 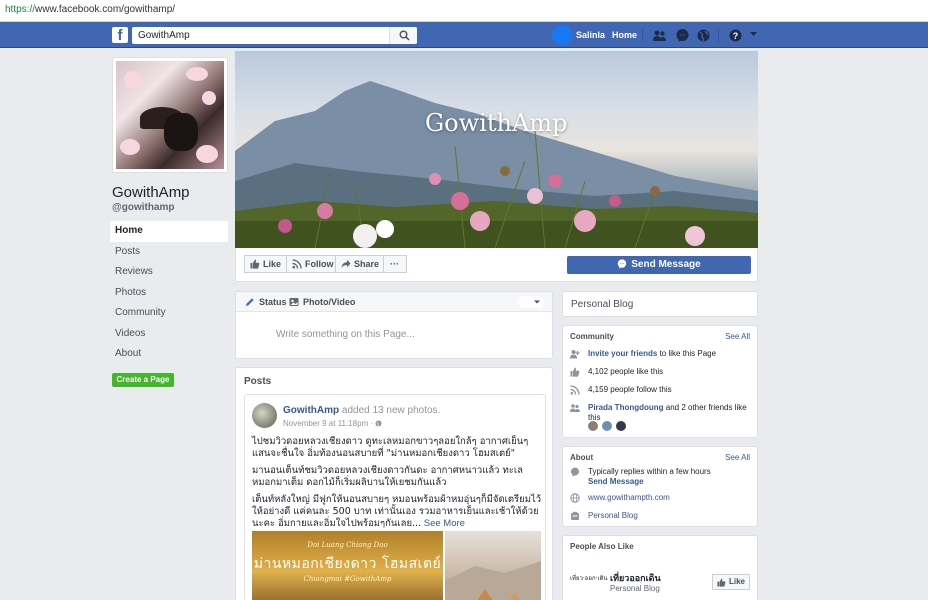 What do you see at coordinates (169, 231) in the screenshot?
I see `left-nav-home: Home` at bounding box center [169, 231].